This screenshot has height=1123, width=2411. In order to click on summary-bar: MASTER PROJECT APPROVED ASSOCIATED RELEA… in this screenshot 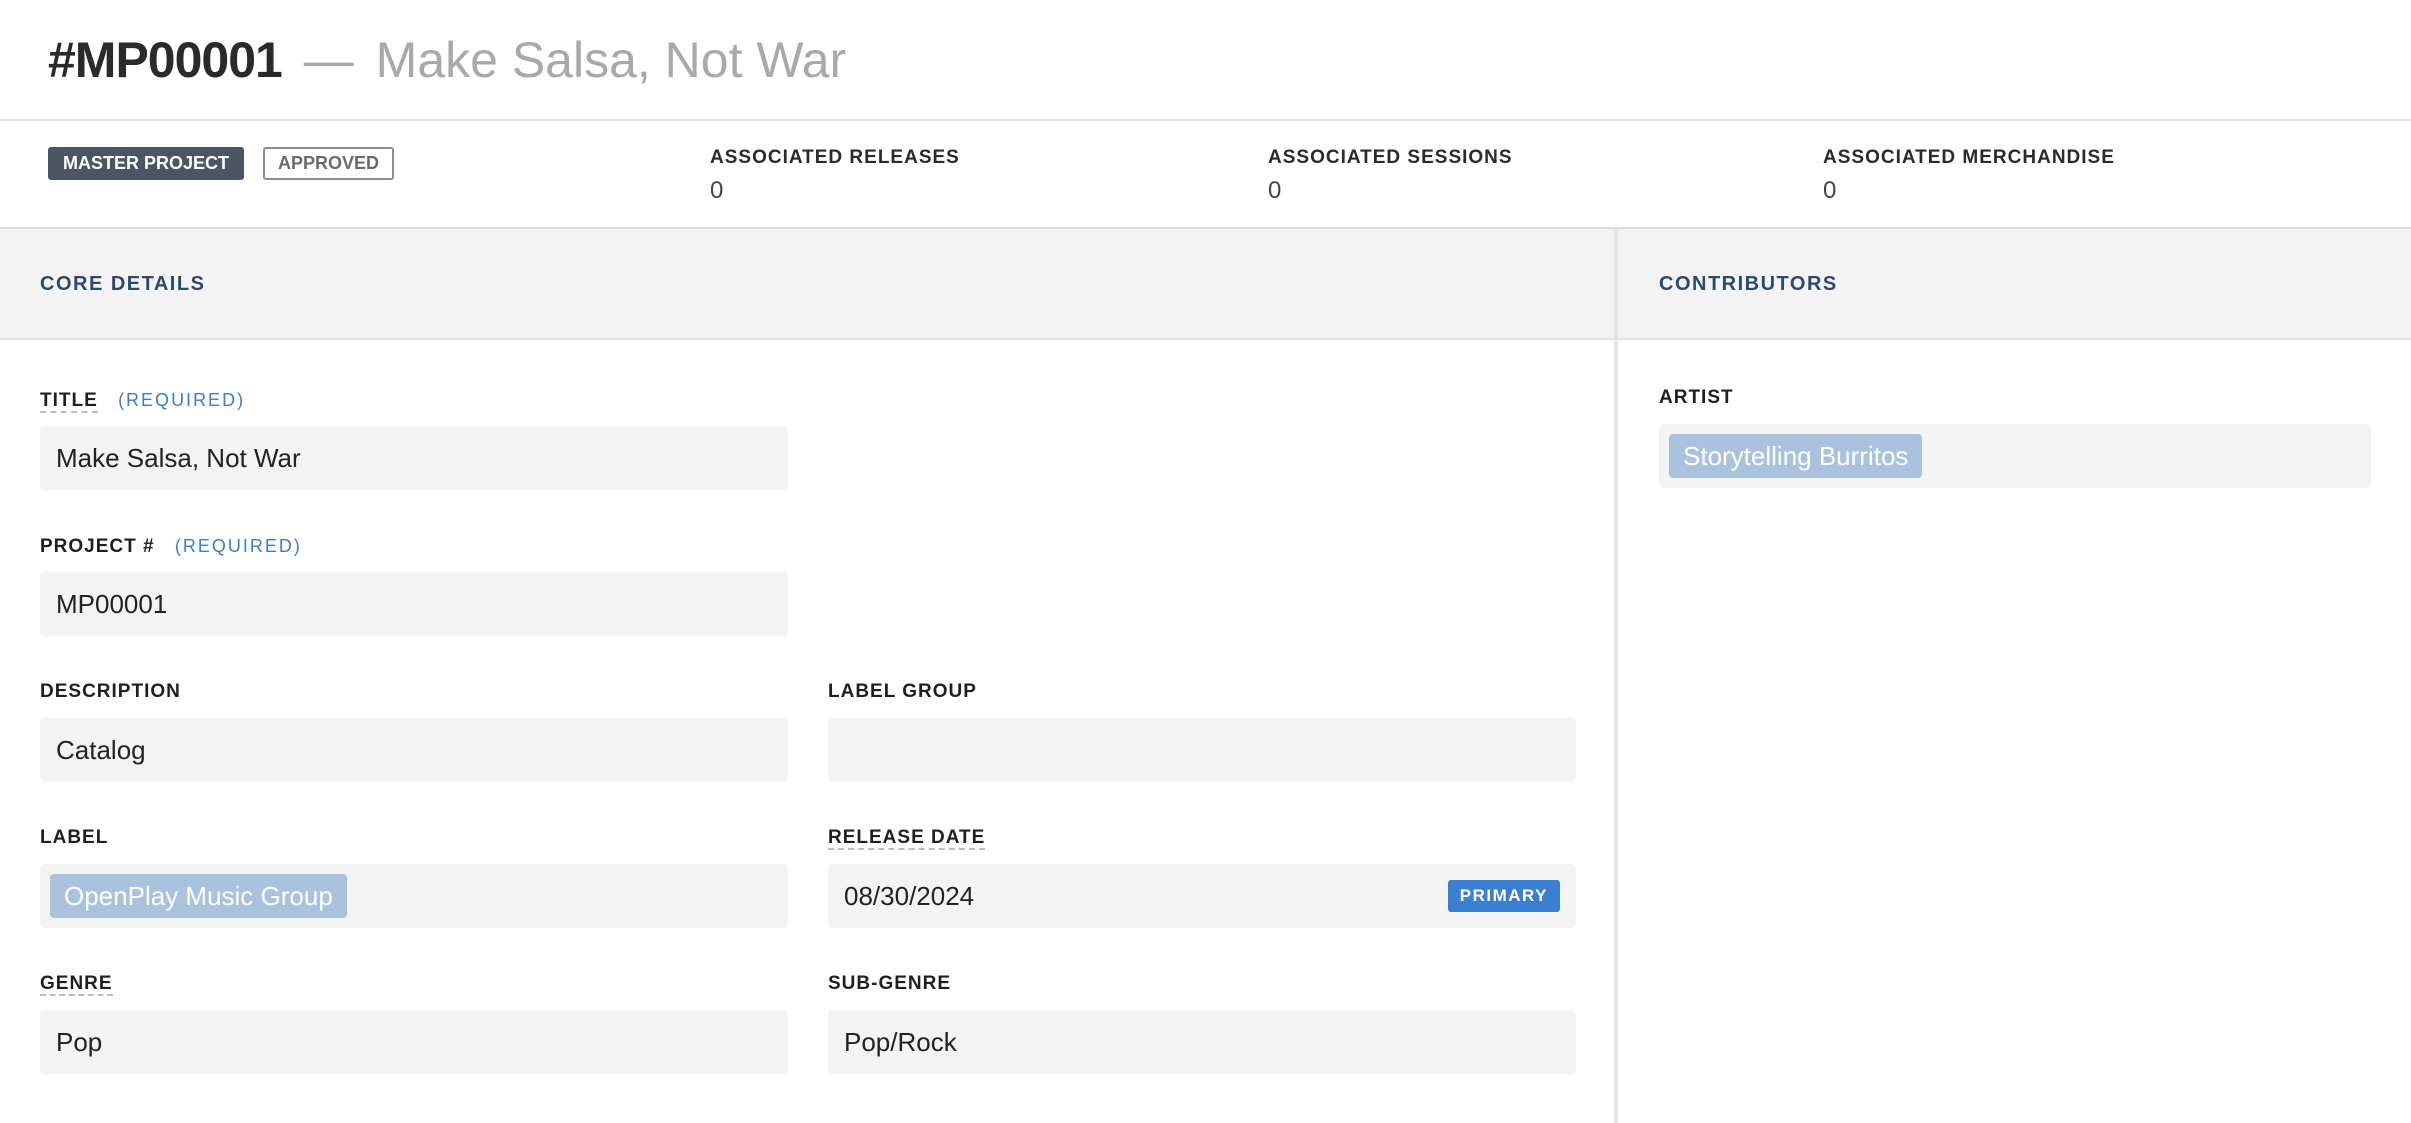, I will do `click(1205, 175)`.